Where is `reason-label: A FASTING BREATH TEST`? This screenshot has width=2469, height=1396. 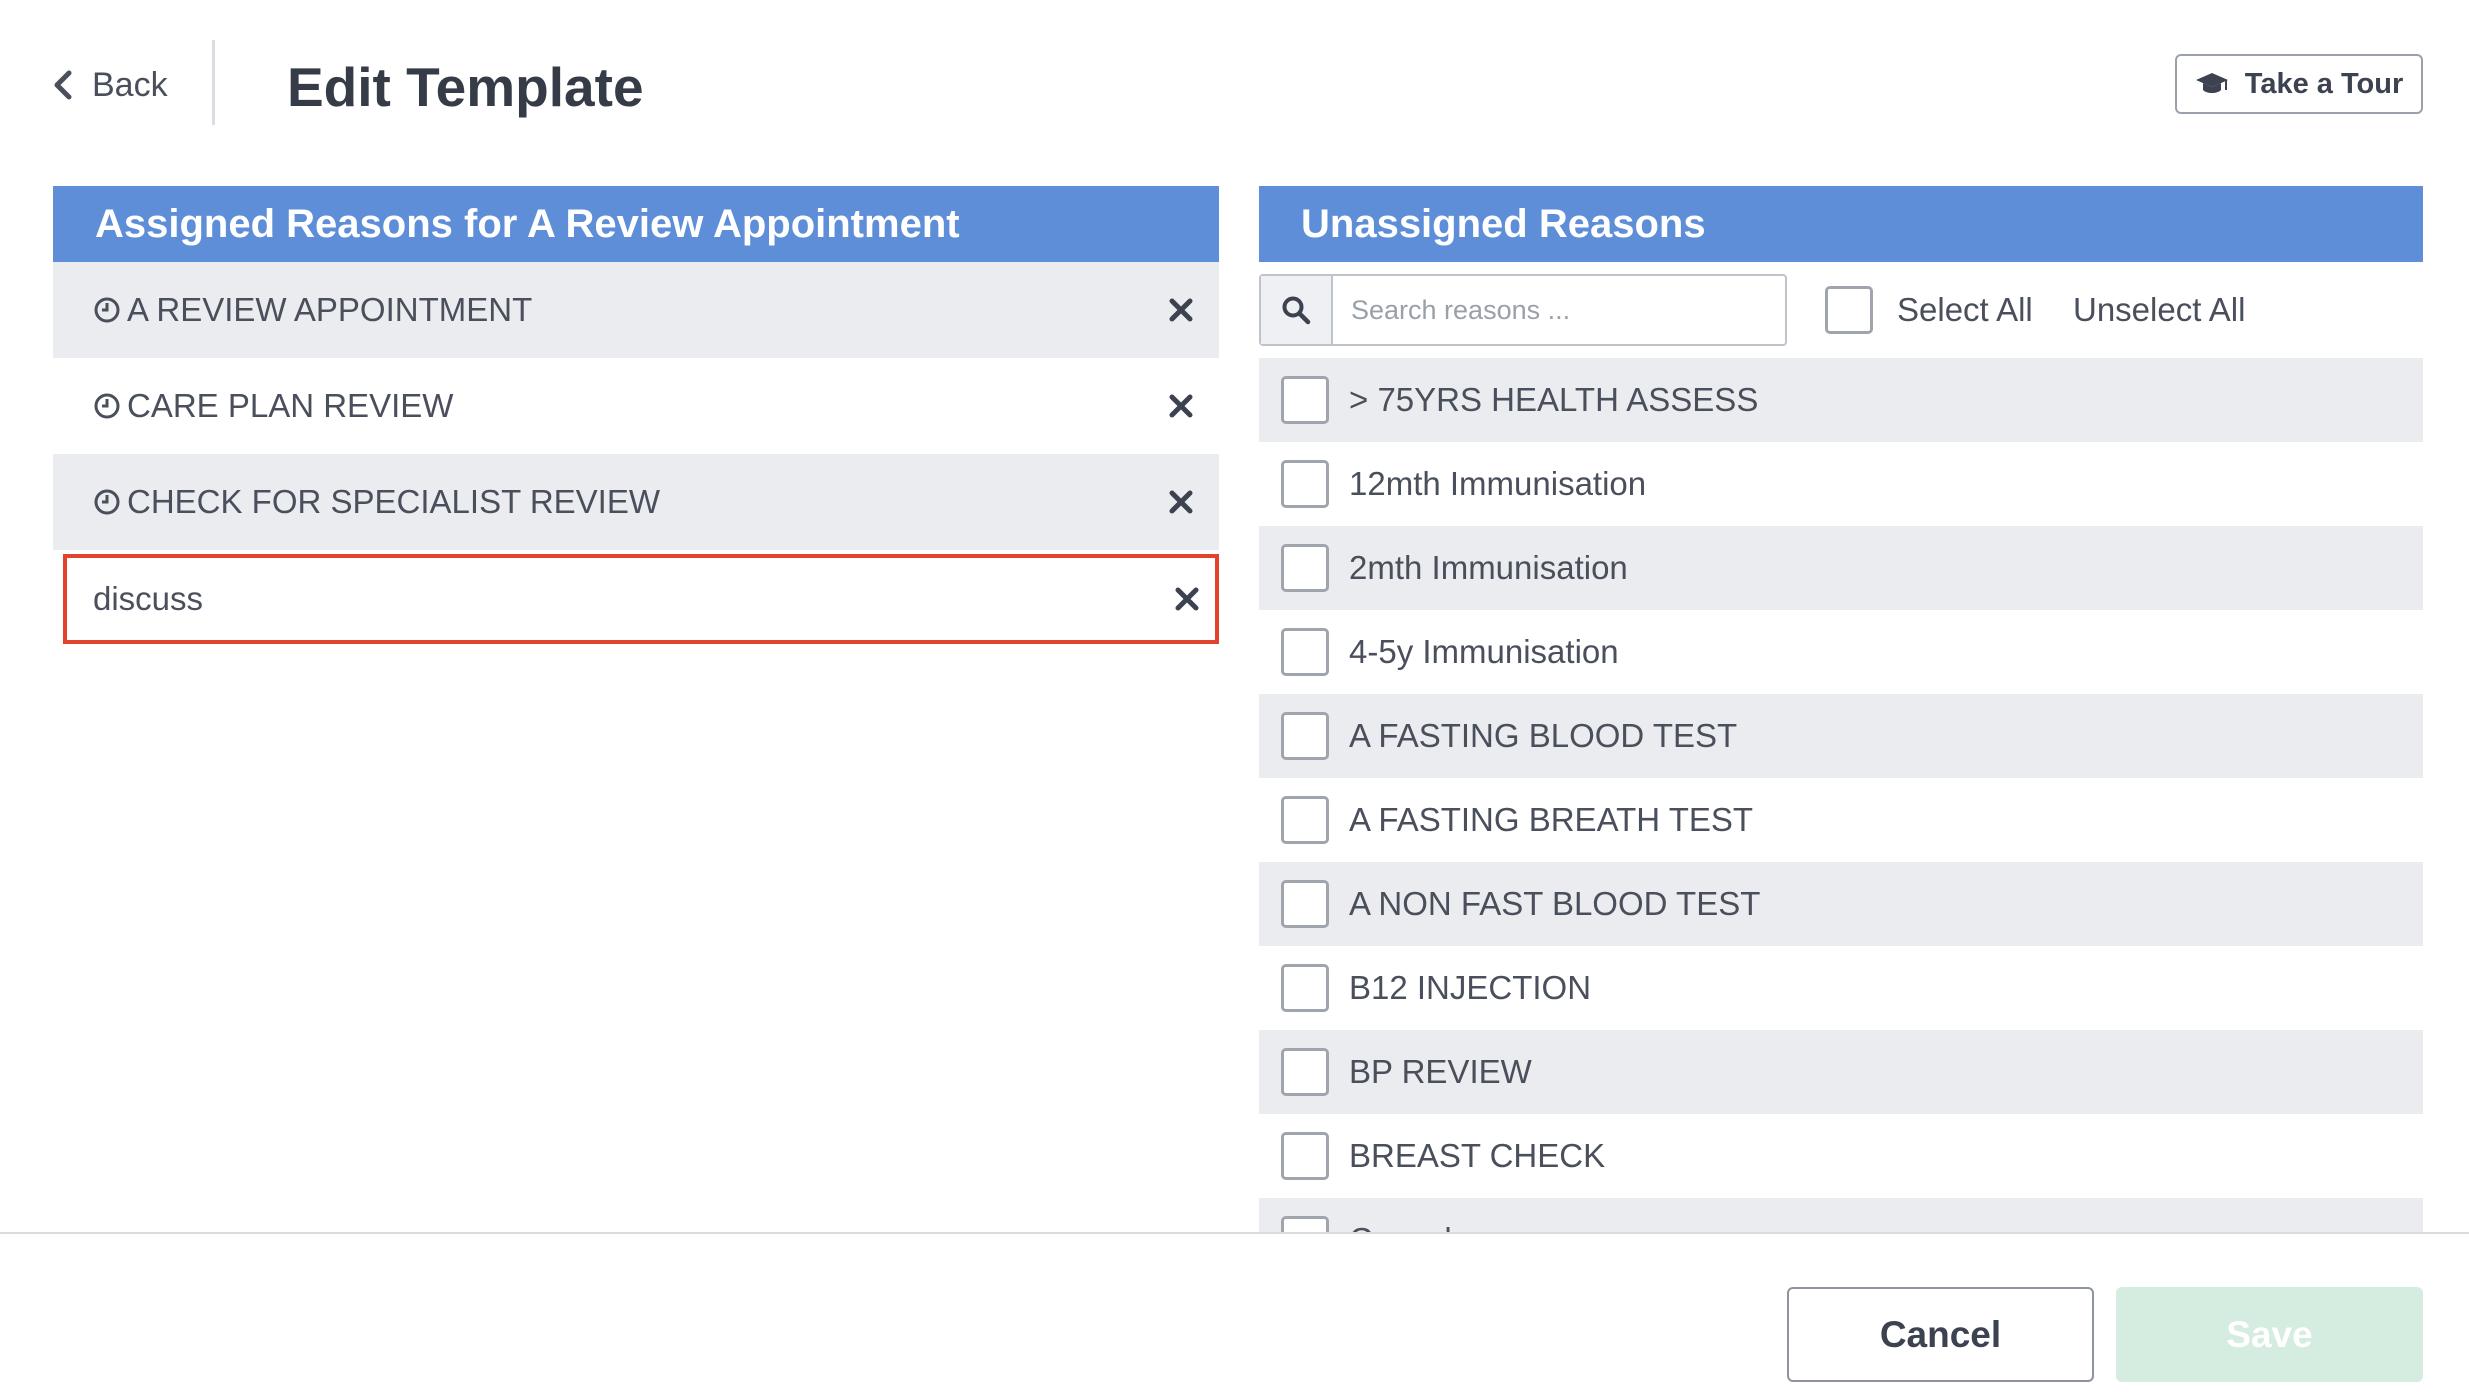
reason-label: A FASTING BREATH TEST is located at coordinates (1551, 819).